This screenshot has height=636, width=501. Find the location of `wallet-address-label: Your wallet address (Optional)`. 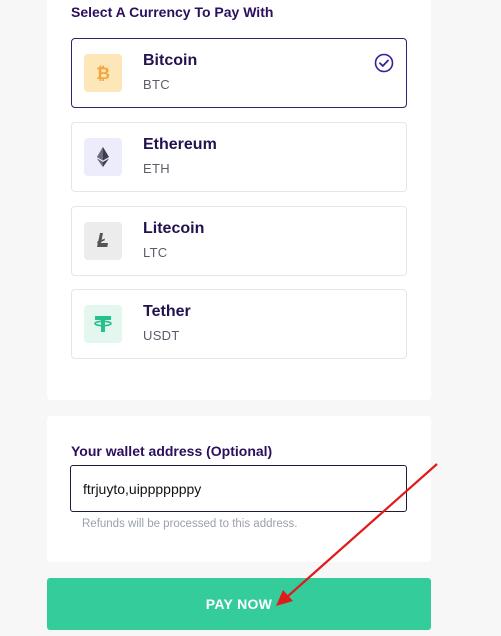

wallet-address-label: Your wallet address (Optional) is located at coordinates (172, 451).